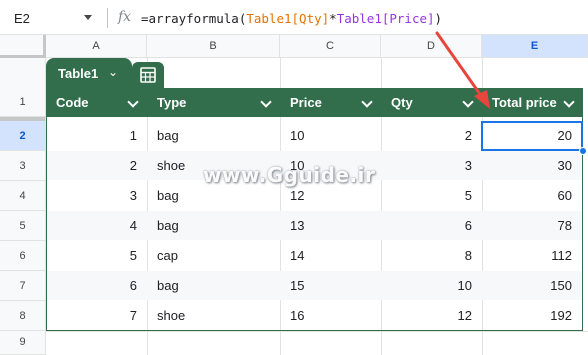  Describe the element at coordinates (213, 46) in the screenshot. I see `column-header-b: B` at that location.